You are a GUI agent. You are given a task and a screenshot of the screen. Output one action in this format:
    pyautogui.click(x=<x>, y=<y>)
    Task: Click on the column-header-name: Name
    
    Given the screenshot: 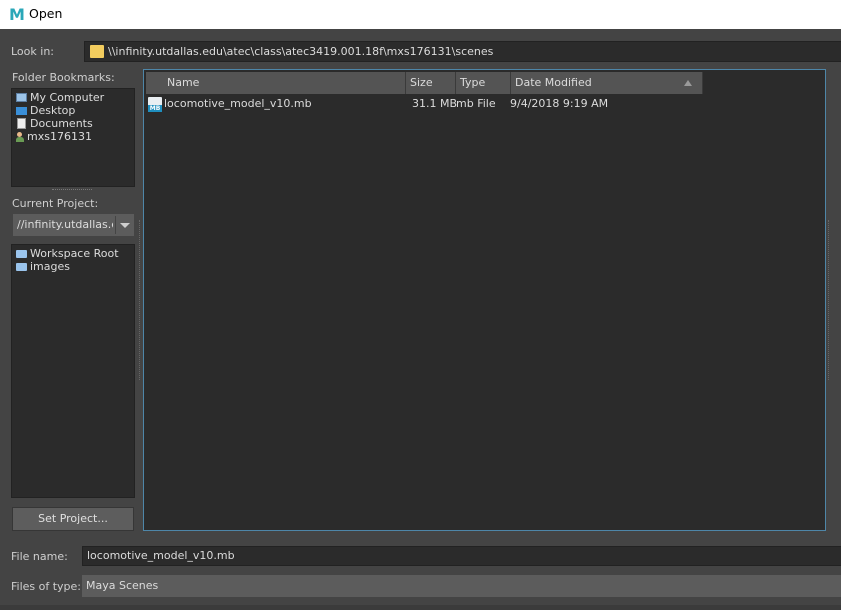 What is the action you would take?
    pyautogui.click(x=276, y=83)
    